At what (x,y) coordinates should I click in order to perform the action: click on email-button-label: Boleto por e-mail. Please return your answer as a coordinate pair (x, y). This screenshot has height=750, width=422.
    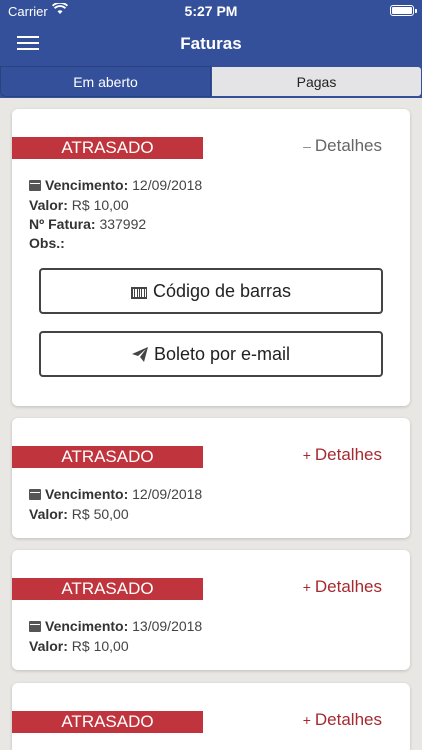
    Looking at the image, I should click on (222, 354).